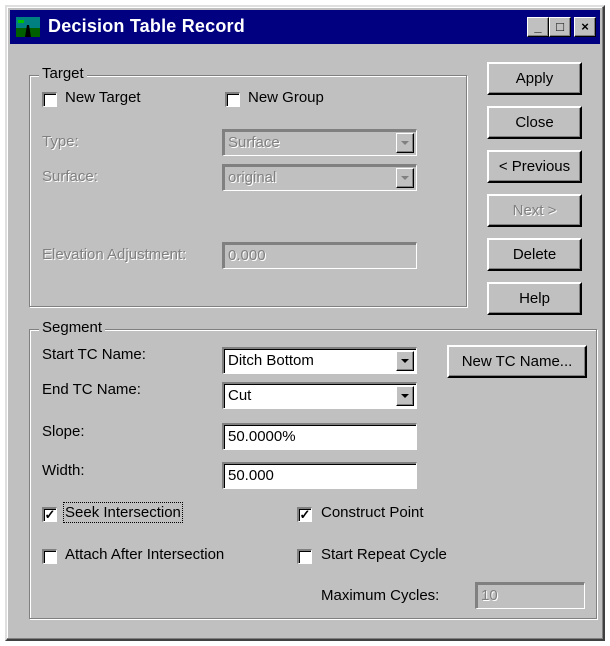 The width and height of the screenshot is (610, 646). What do you see at coordinates (319, 177) in the screenshot?
I see `surface-dropdown: original` at bounding box center [319, 177].